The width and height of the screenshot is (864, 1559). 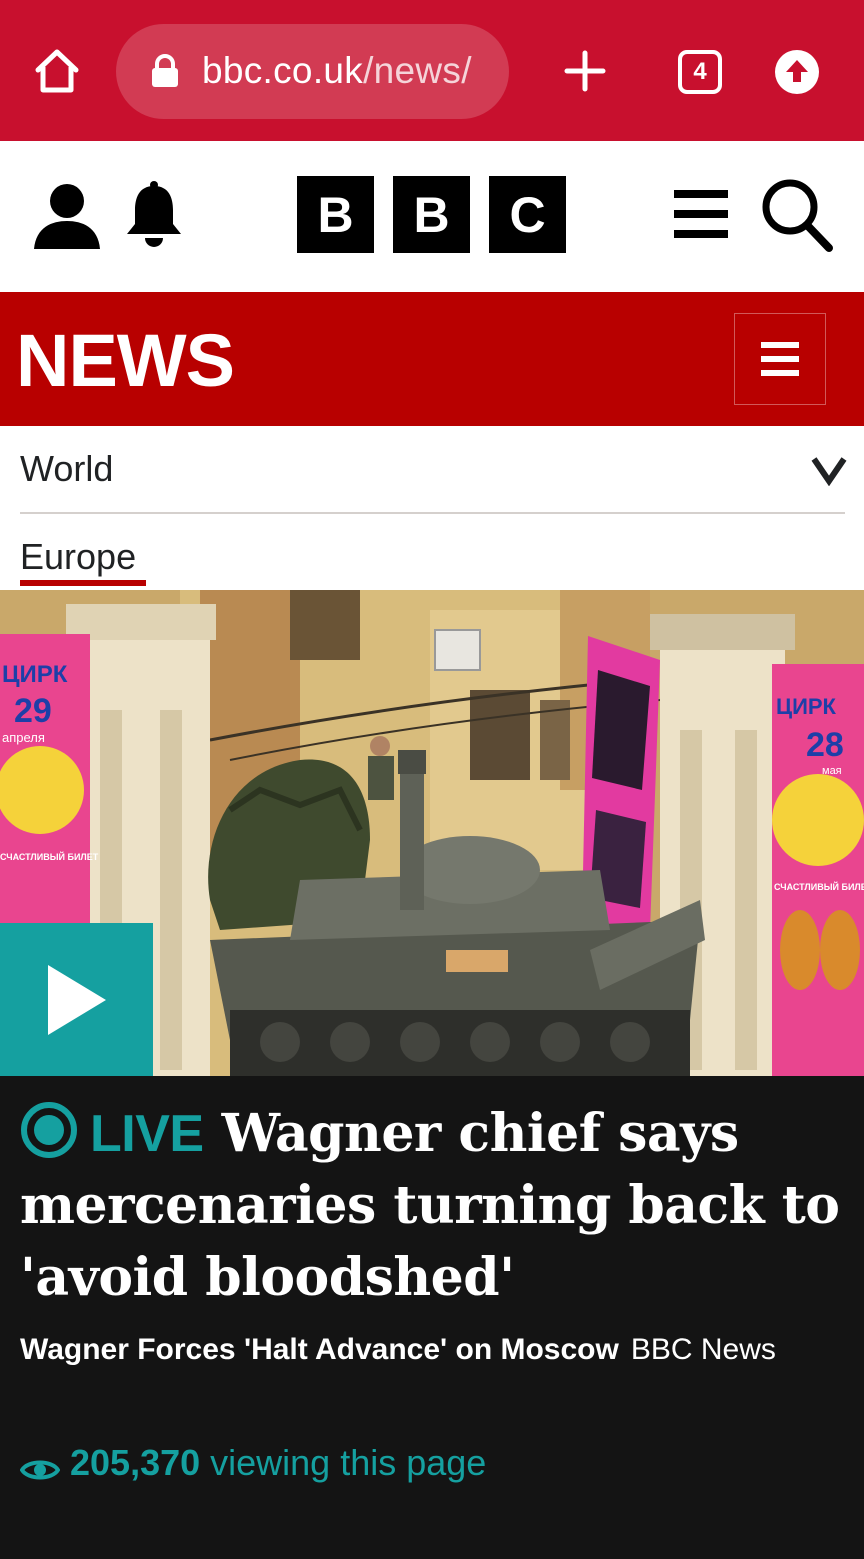 I want to click on bbc-logo-letter: C, so click(x=527, y=214).